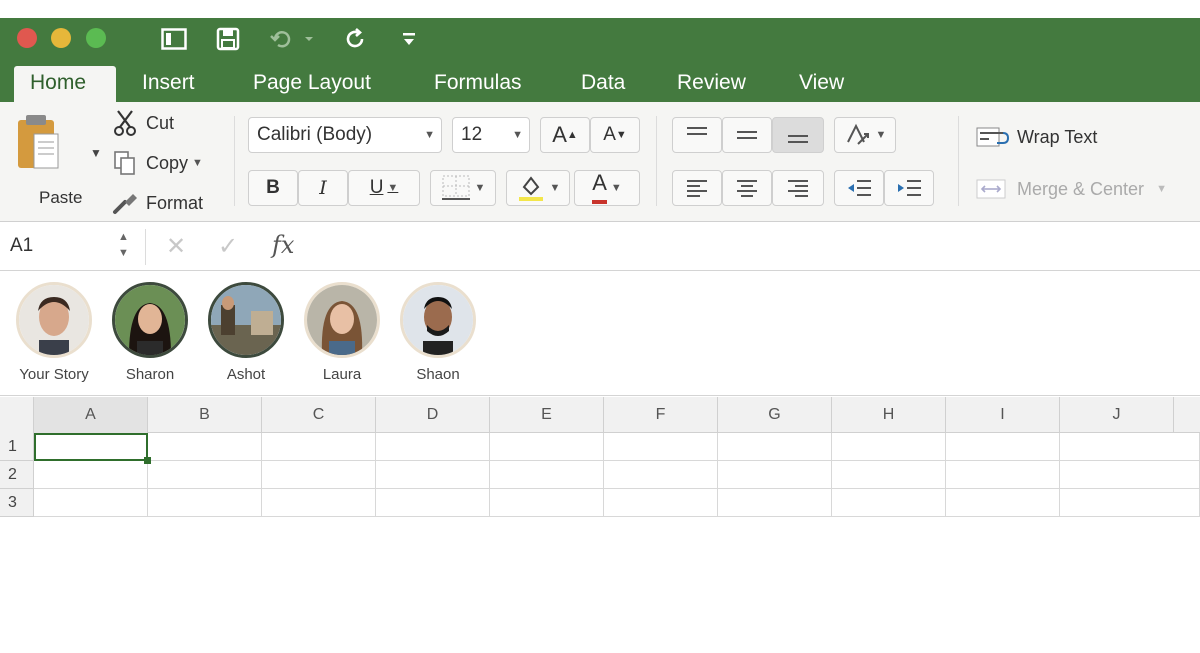  I want to click on tab-insert: Insert, so click(168, 84).